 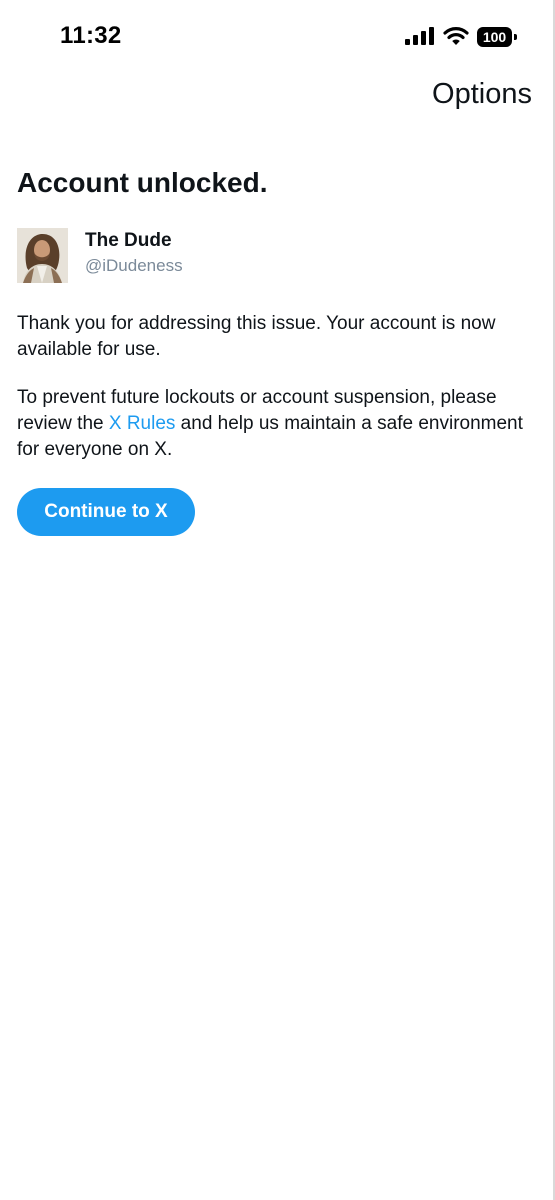 I want to click on status-time: 11:32, so click(x=91, y=35).